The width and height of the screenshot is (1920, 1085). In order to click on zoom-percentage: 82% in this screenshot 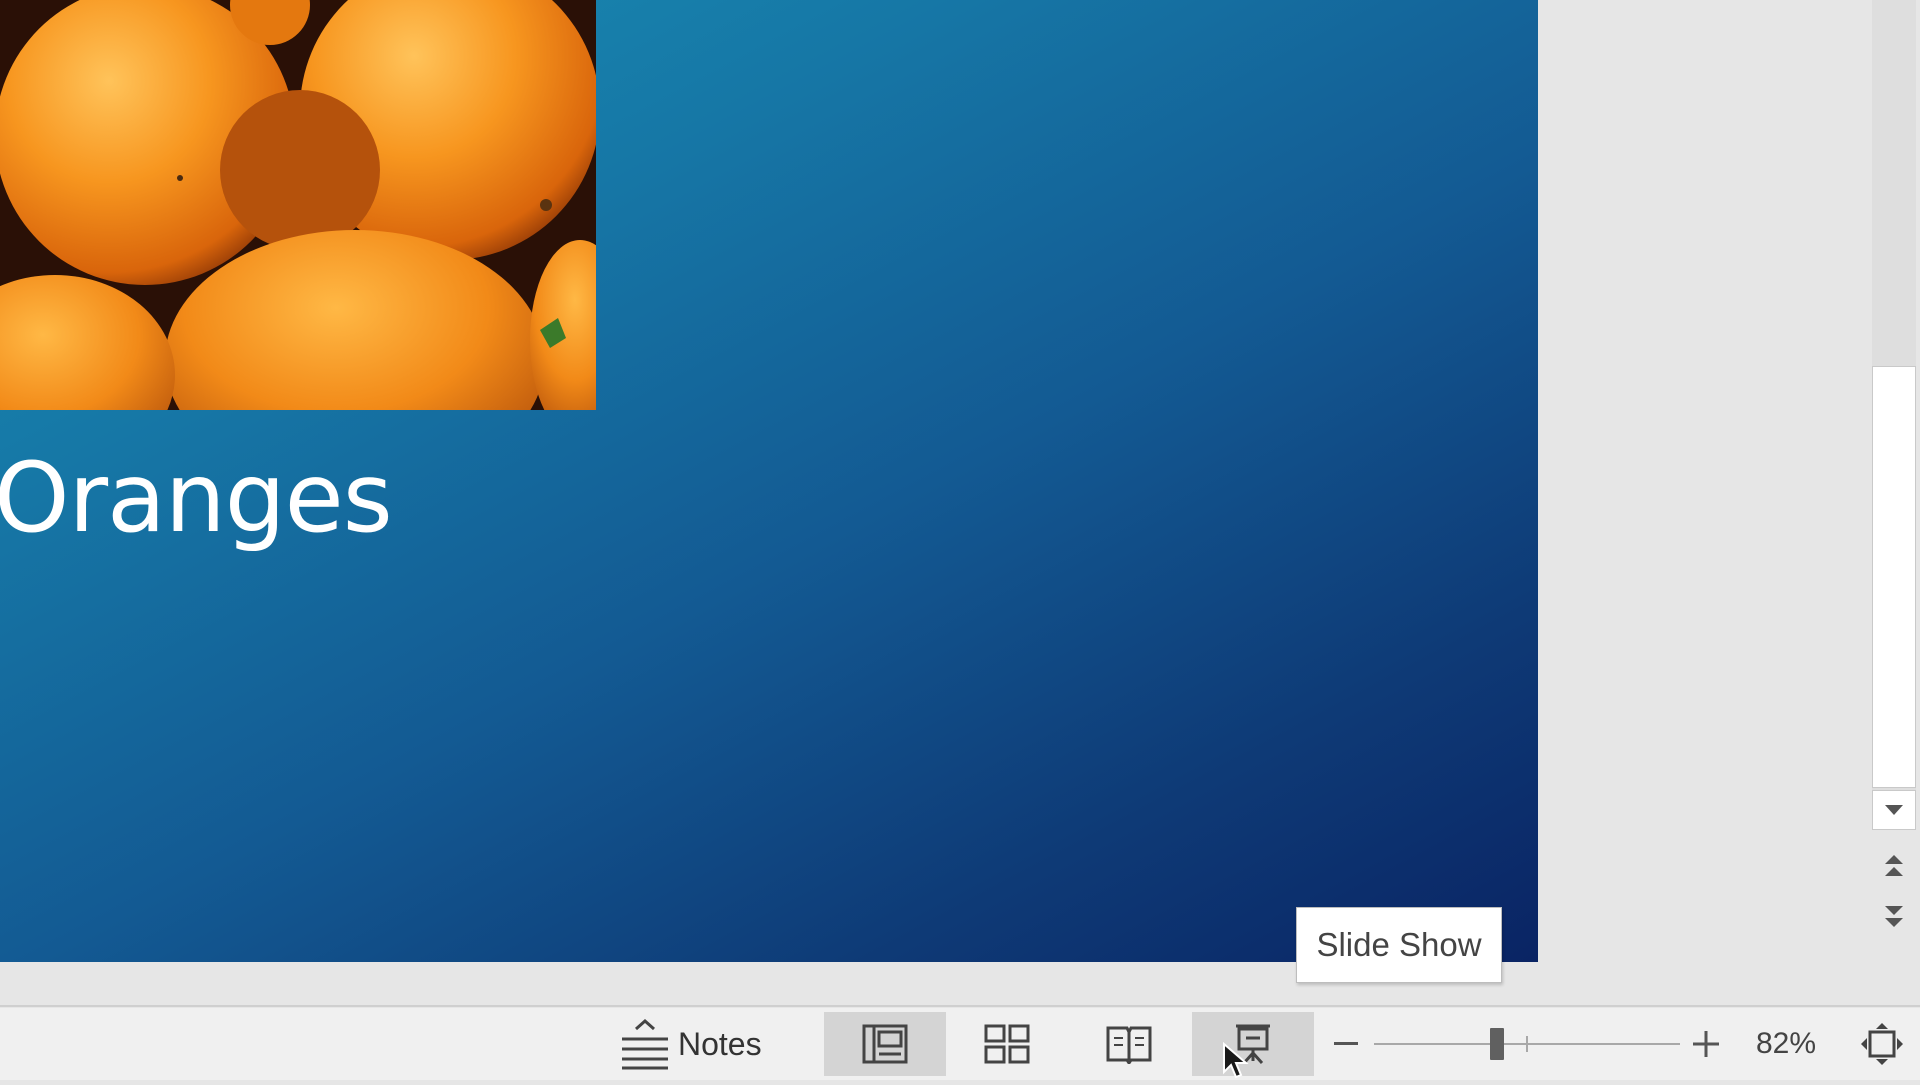, I will do `click(1786, 1044)`.